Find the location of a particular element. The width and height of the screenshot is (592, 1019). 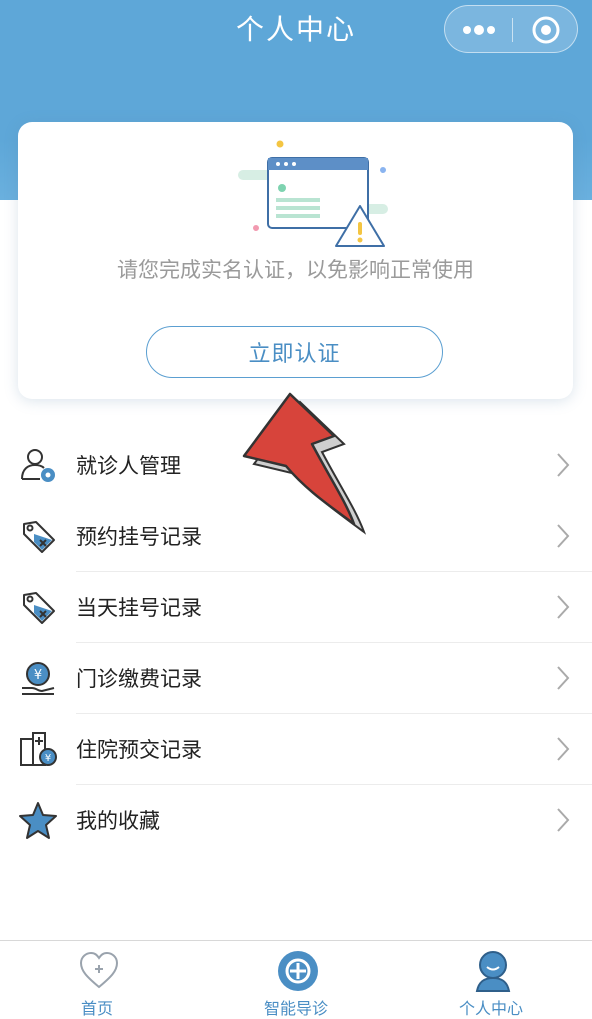

menu-item-label: 住院预交记录 is located at coordinates (139, 750).